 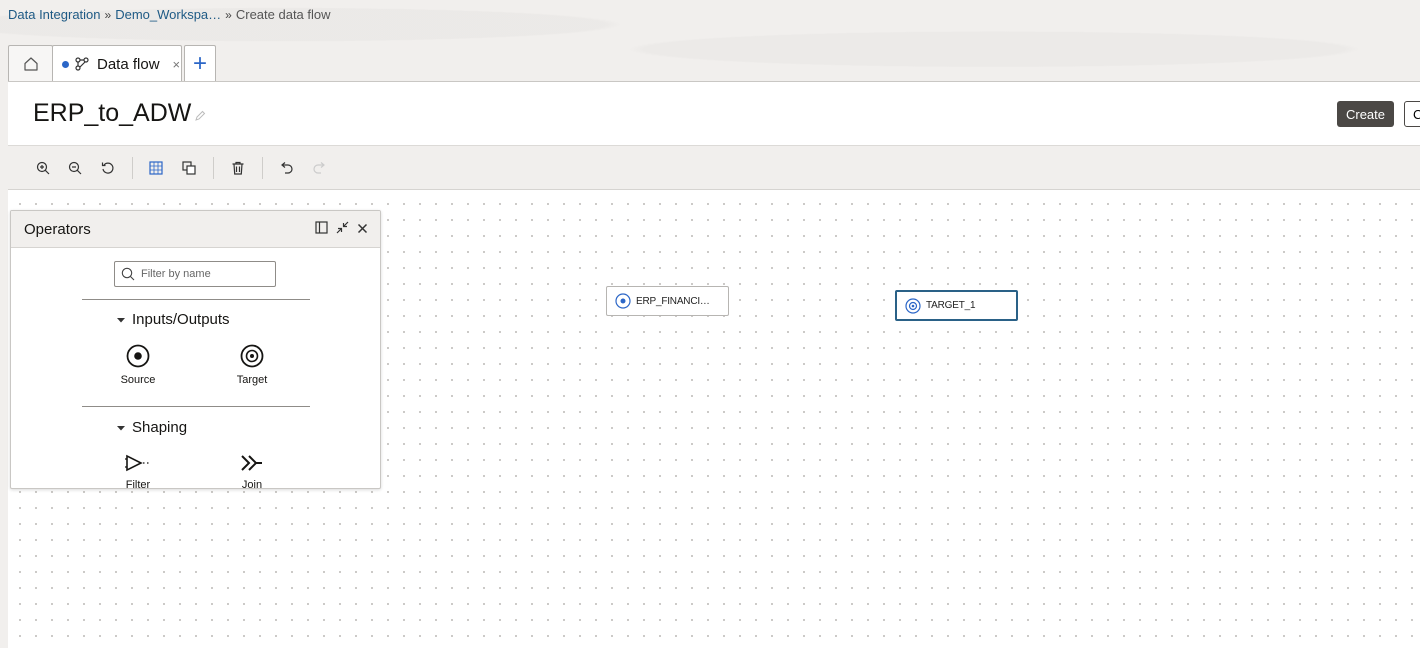 I want to click on zoom-out-icon, so click(x=75, y=168).